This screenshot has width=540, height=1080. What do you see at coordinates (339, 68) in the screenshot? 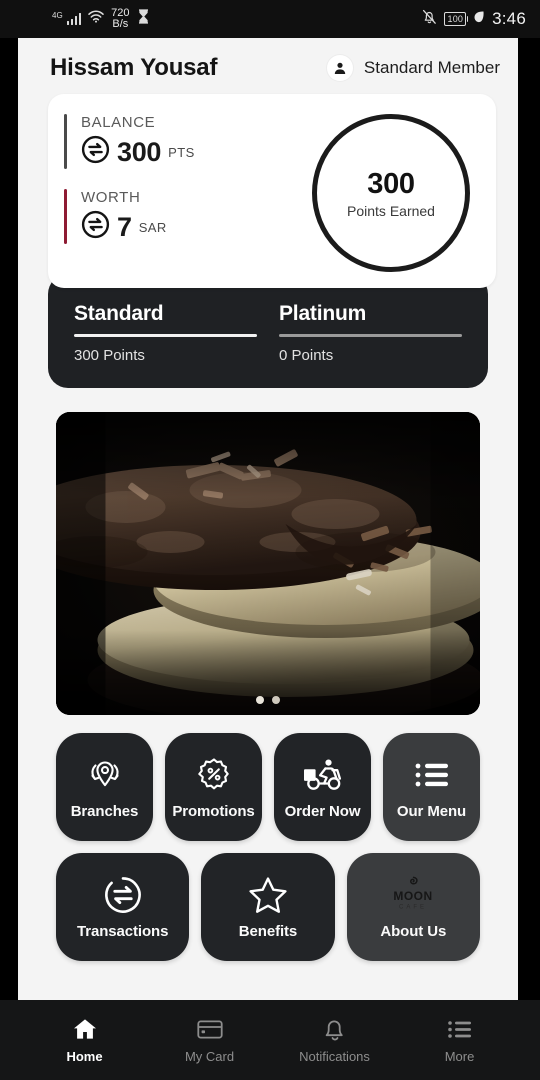
I see `person-icon` at bounding box center [339, 68].